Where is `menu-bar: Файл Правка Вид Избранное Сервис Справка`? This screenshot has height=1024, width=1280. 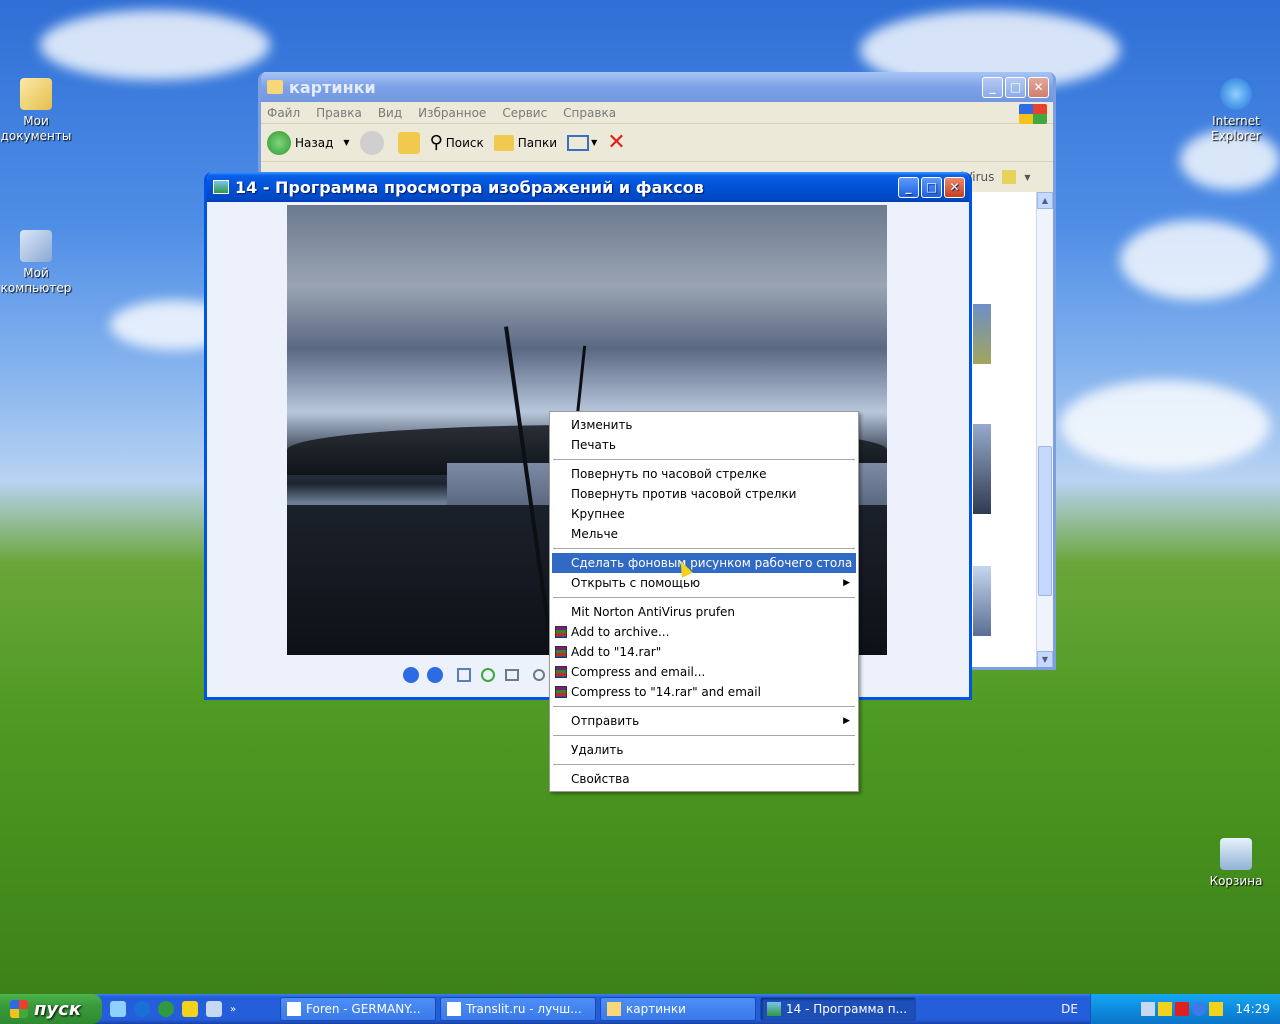
menu-bar: Файл Правка Вид Избранное Сервис Справка is located at coordinates (657, 113).